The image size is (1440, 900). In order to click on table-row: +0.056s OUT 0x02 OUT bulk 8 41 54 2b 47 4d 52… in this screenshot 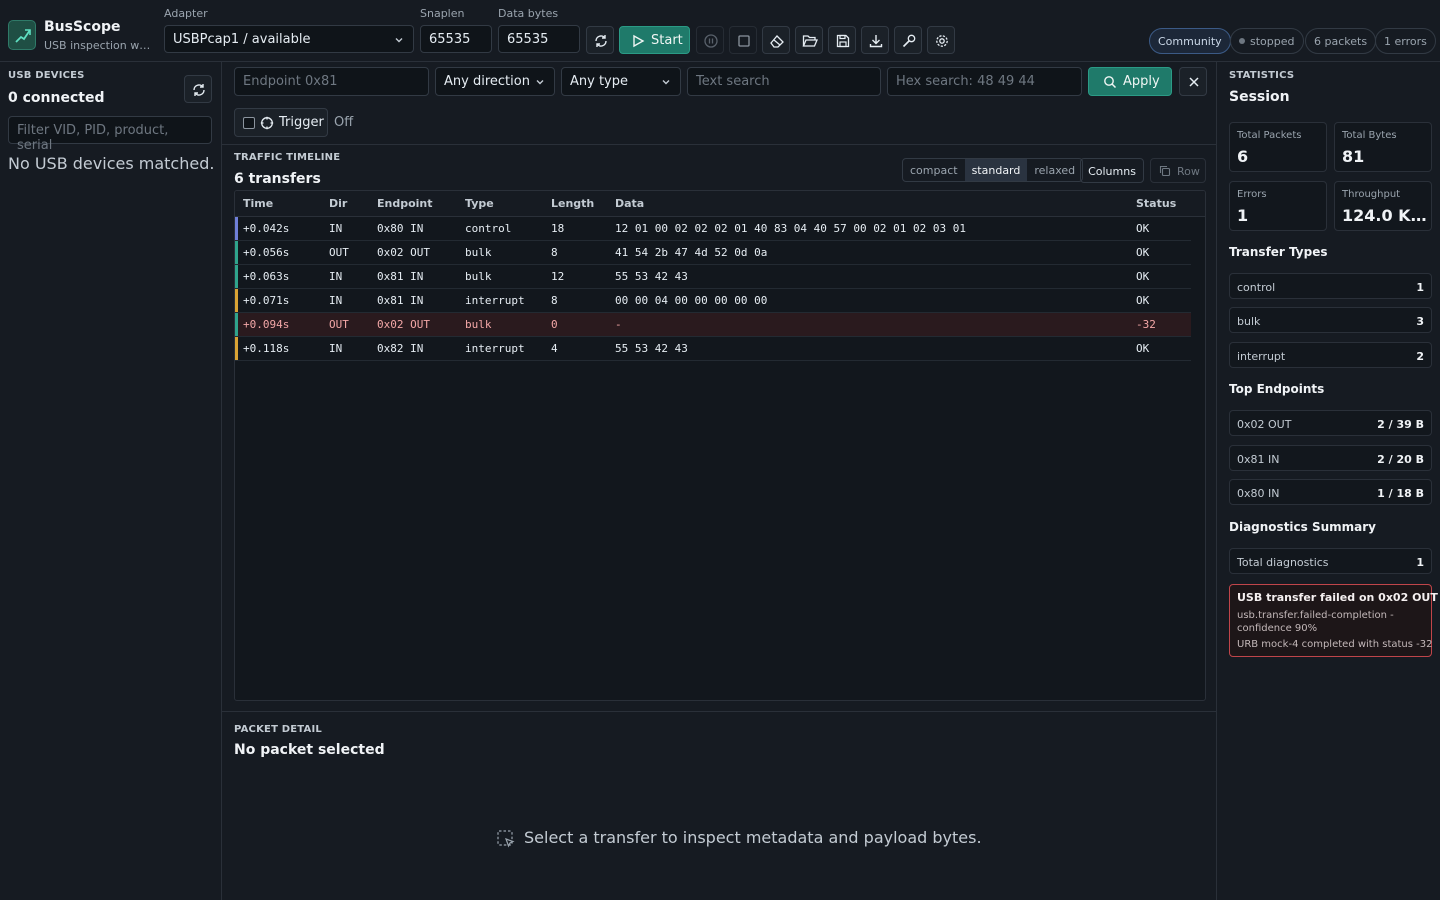, I will do `click(713, 253)`.